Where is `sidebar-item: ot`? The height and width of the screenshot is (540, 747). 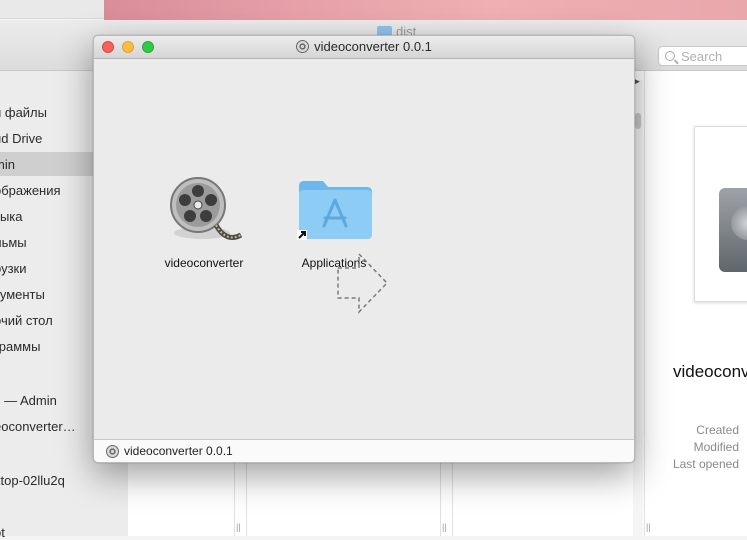 sidebar-item: ot is located at coordinates (2, 532).